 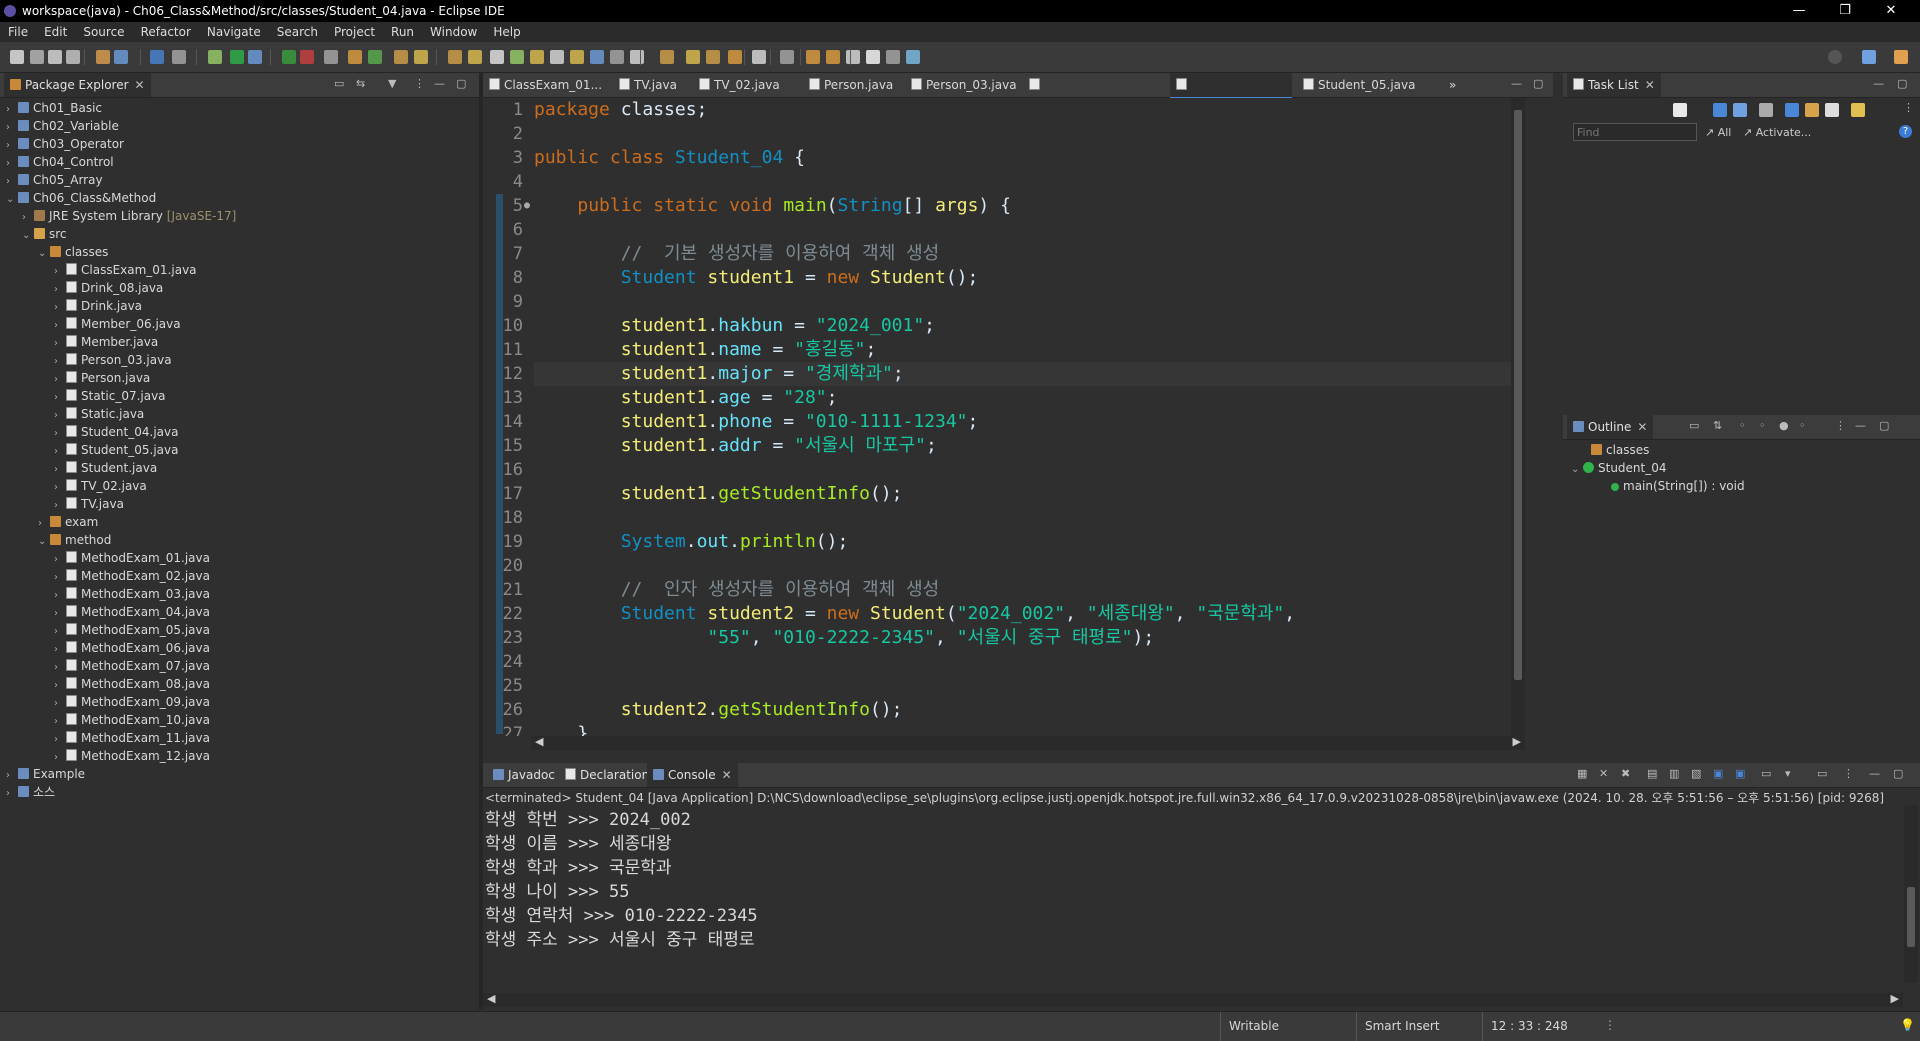 What do you see at coordinates (179, 57) in the screenshot?
I see `skip-breakpoints-icon` at bounding box center [179, 57].